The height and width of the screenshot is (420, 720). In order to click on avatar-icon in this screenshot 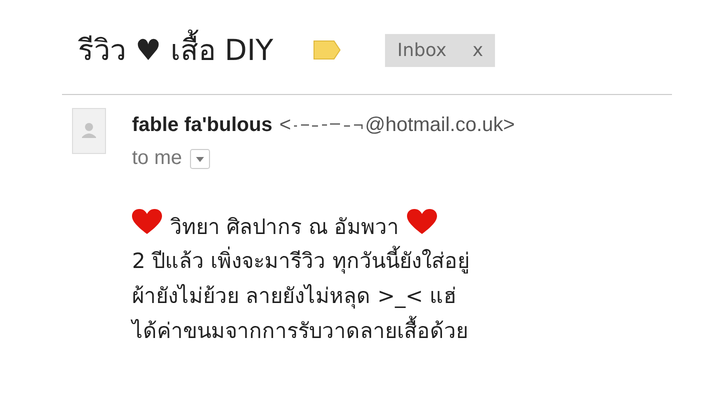, I will do `click(89, 131)`.